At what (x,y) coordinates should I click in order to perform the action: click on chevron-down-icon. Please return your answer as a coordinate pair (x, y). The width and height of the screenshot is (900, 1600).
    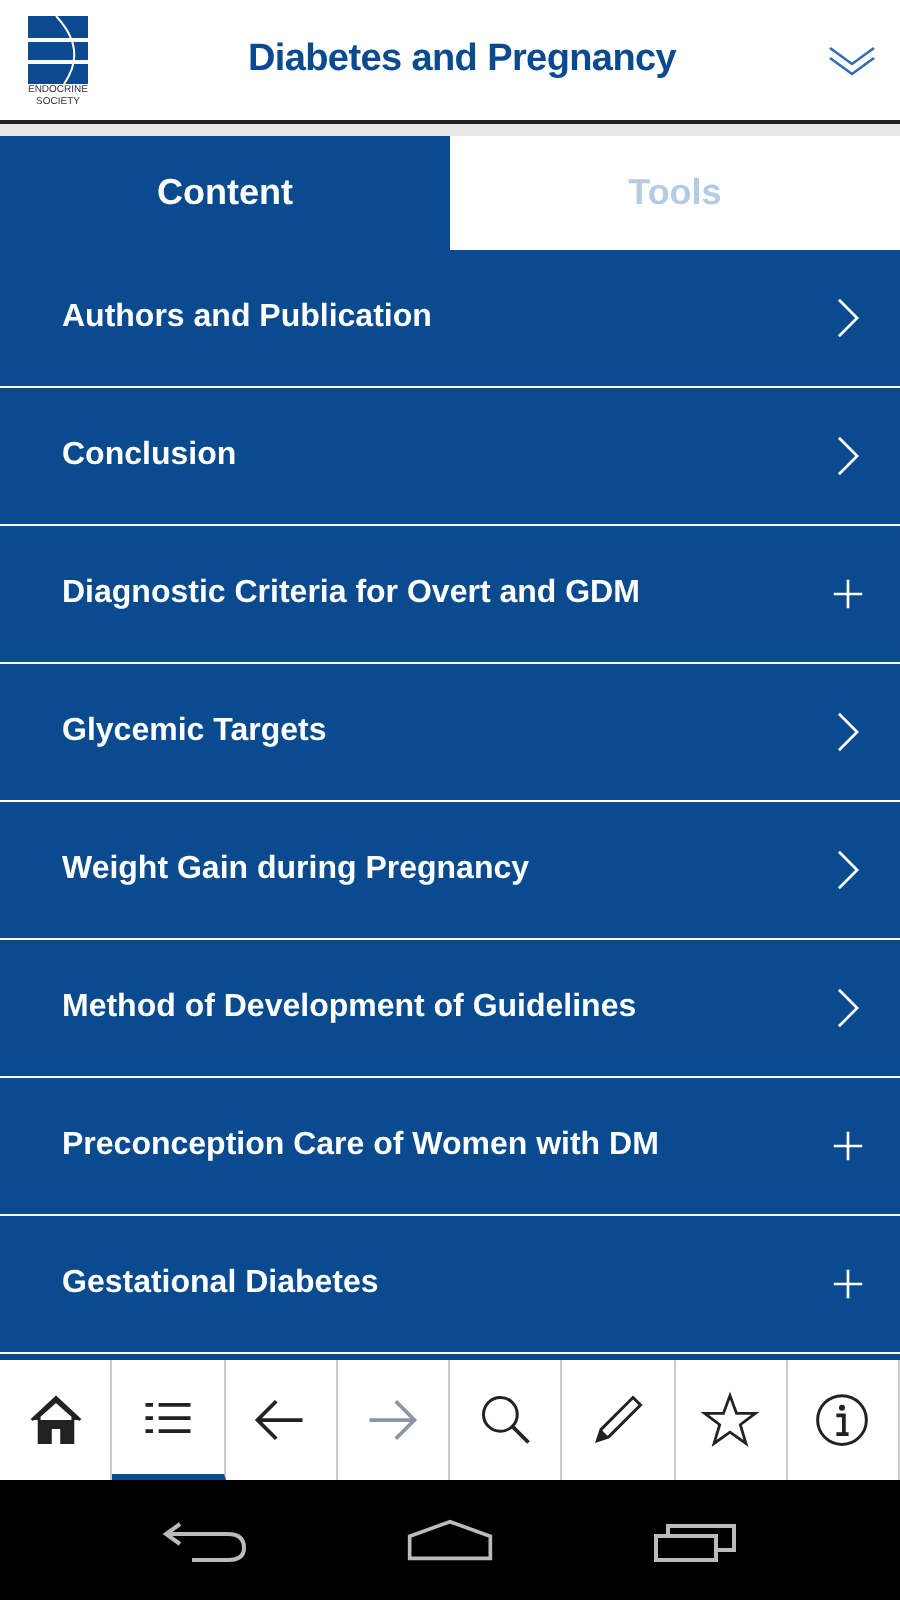
    Looking at the image, I should click on (852, 60).